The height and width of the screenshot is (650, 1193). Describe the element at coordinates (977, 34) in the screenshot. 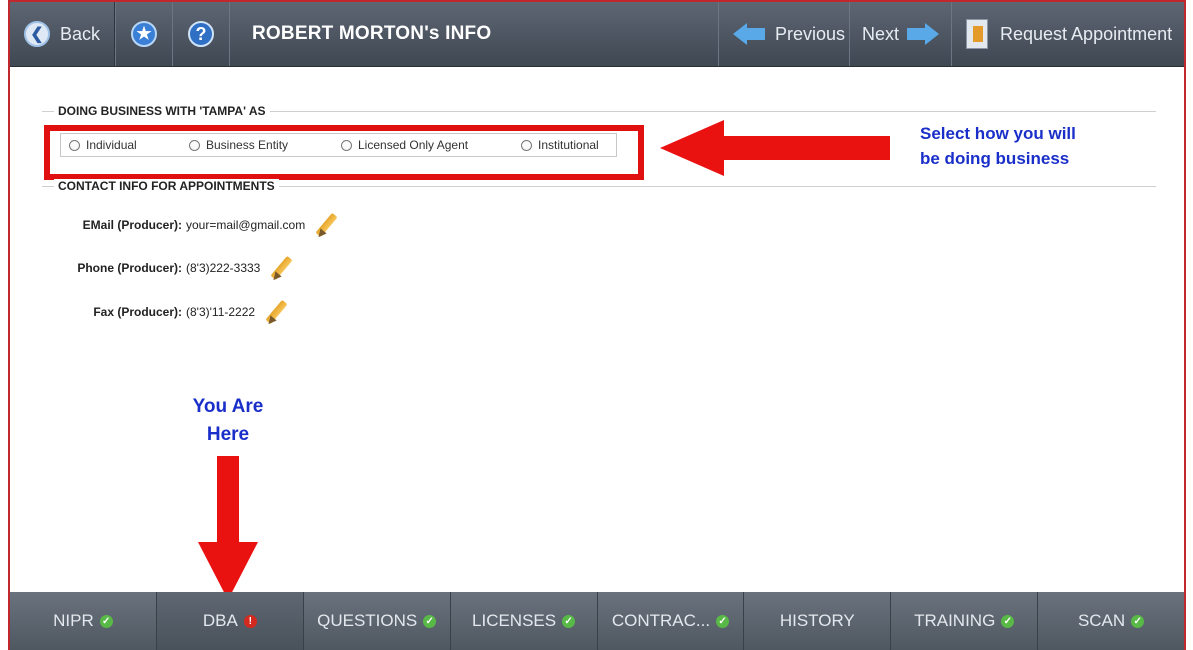

I see `document-icon` at that location.